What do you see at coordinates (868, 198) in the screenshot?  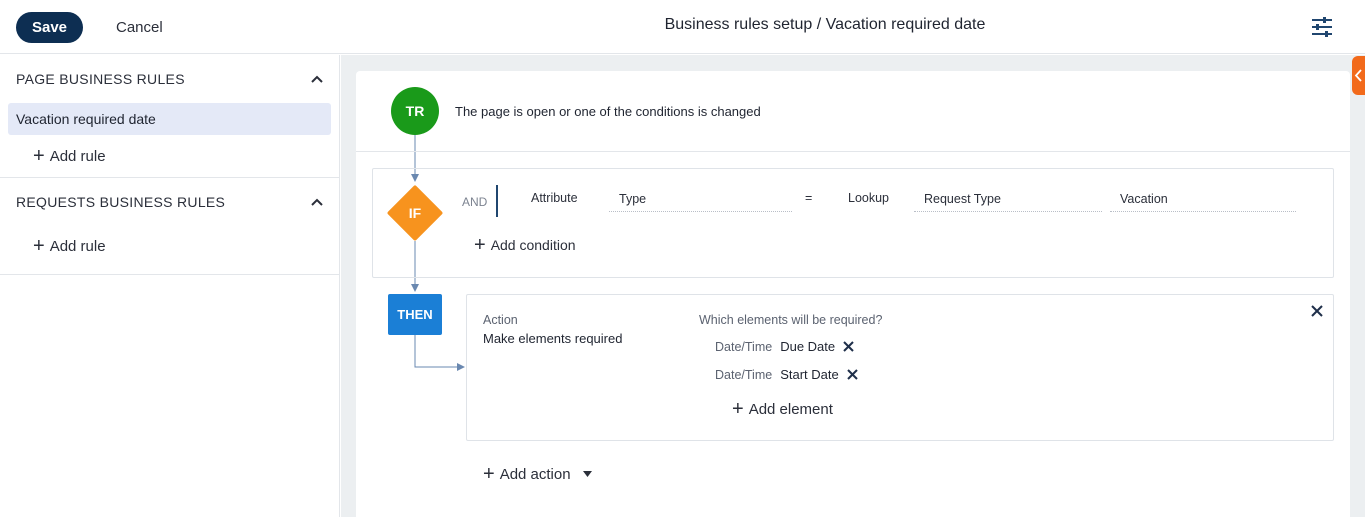 I see `right-operand-kind: Lookup` at bounding box center [868, 198].